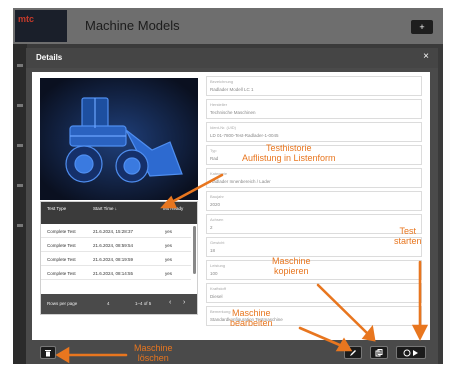 Image resolution: width=456 pixels, height=369 pixels. What do you see at coordinates (232, 58) in the screenshot?
I see `dialog-header: Details ×` at bounding box center [232, 58].